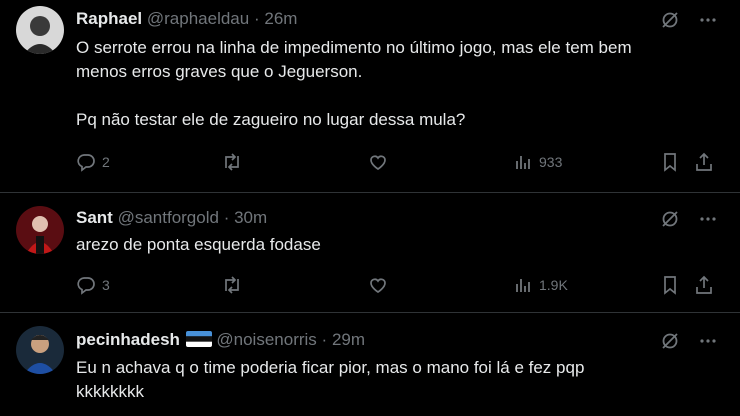  I want to click on reply-button: 3, so click(93, 285).